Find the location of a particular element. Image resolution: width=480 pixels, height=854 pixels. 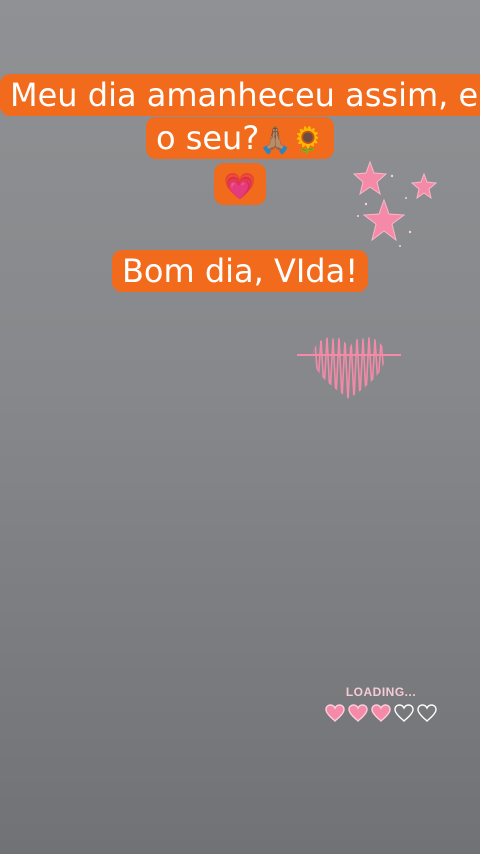

pink-heart-icon: 💗 is located at coordinates (240, 187).